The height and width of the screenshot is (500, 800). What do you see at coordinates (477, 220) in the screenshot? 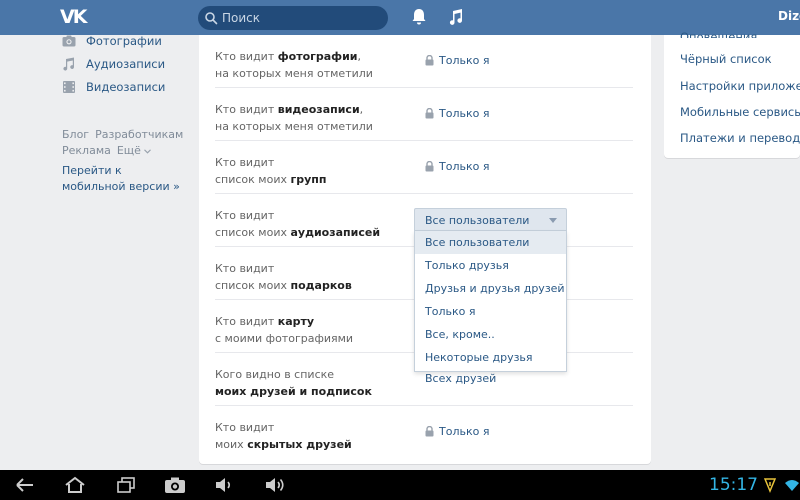
I see `select-value: Все пользователи` at bounding box center [477, 220].